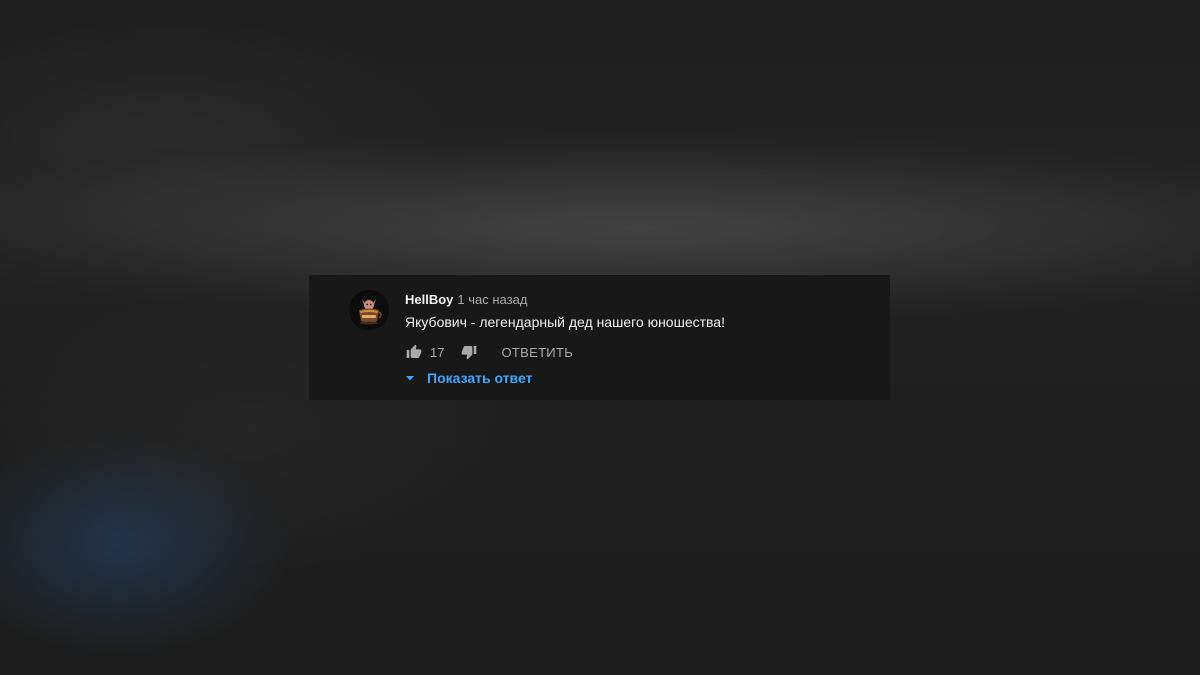  Describe the element at coordinates (537, 352) in the screenshot. I see `reply-button: ОТВЕТИТЬ` at that location.